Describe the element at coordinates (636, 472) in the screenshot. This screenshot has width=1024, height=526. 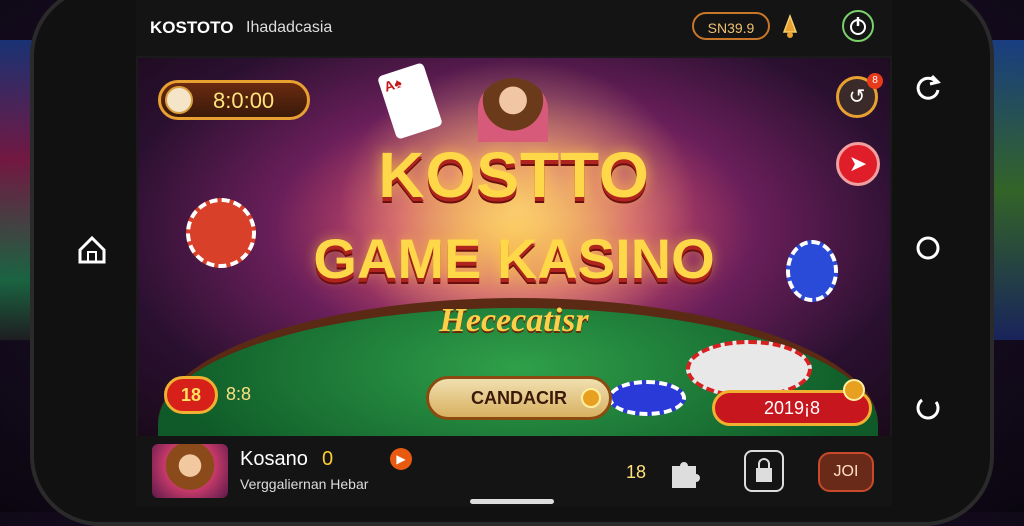
I see `level-value: 18` at that location.